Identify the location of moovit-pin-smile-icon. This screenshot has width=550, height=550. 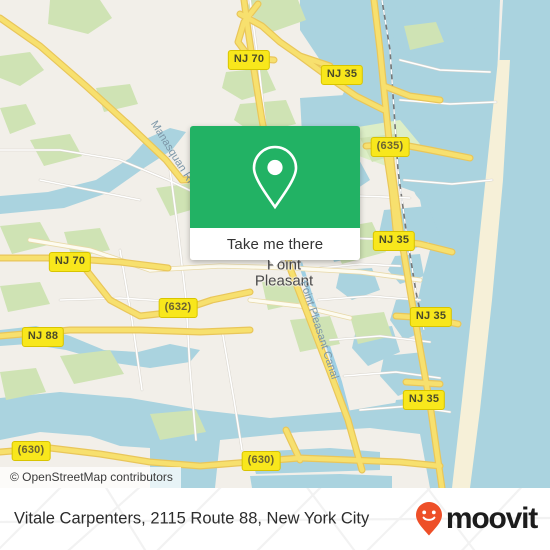
(428, 519).